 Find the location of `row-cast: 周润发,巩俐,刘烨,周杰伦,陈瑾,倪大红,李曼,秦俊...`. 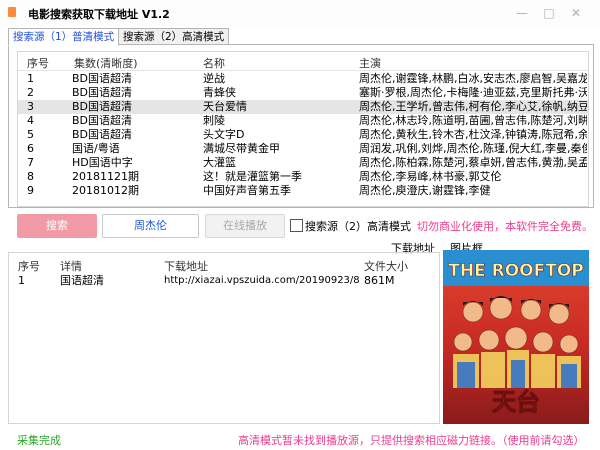

row-cast: 周润发,巩俐,刘烨,周杰伦,陈瑾,倪大红,李曼,秦俊... is located at coordinates (473, 148).